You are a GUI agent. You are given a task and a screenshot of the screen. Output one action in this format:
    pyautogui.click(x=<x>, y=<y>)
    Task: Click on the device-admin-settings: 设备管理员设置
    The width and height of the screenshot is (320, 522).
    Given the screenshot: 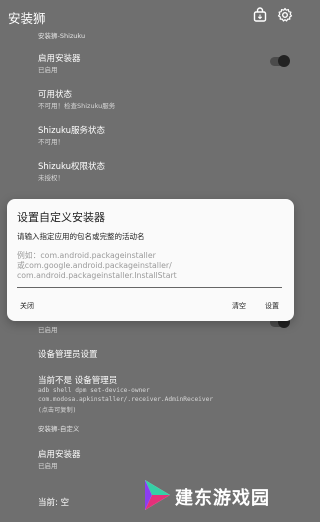 What is the action you would take?
    pyautogui.click(x=68, y=354)
    